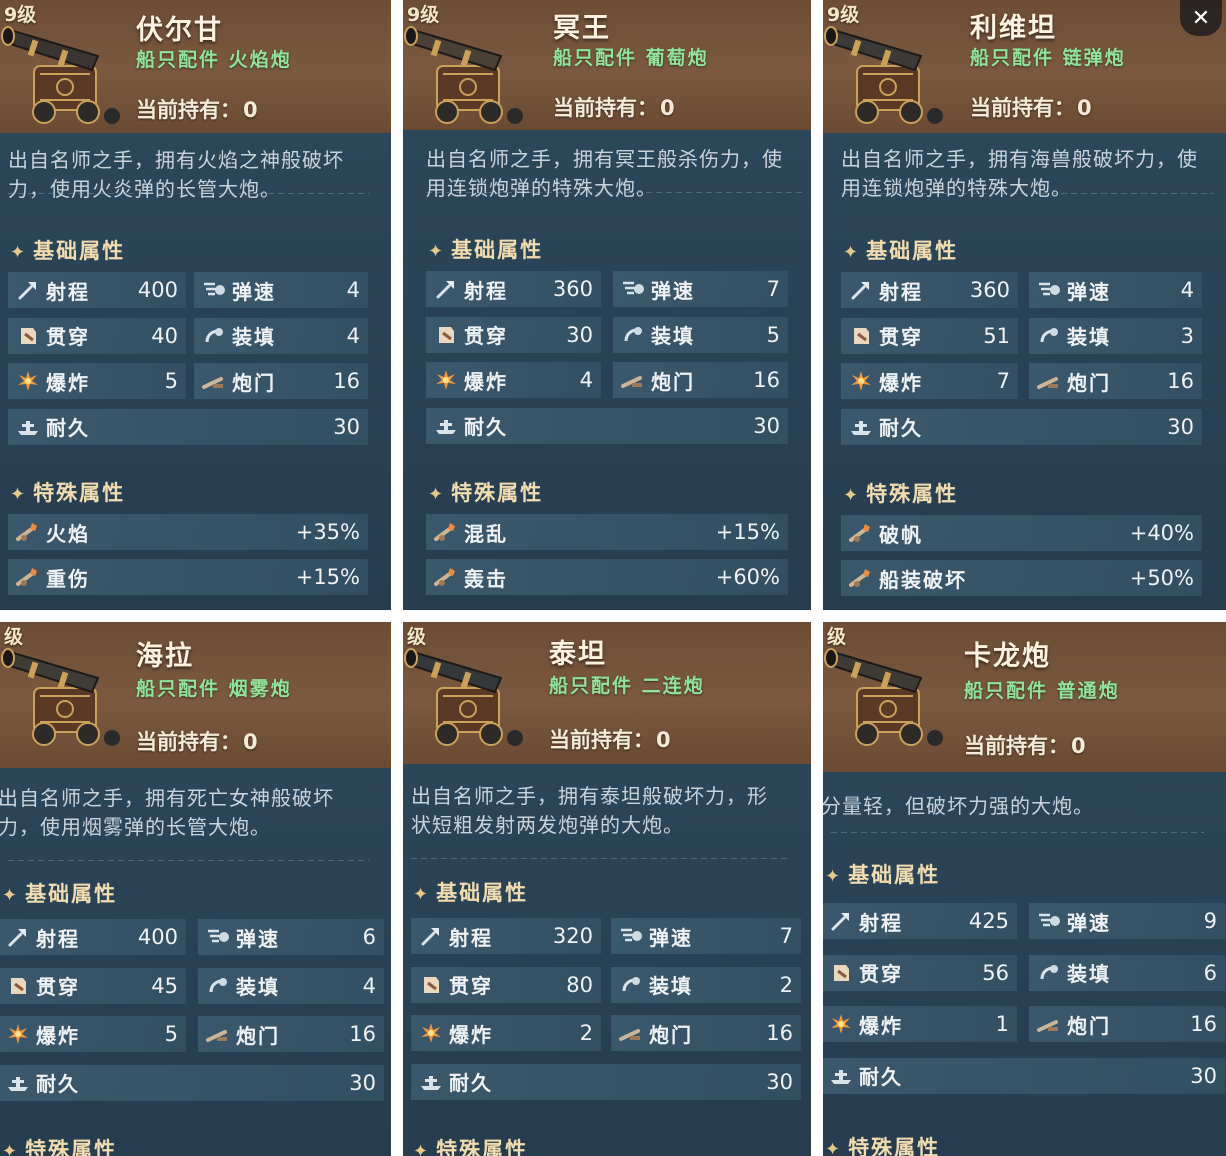  Describe the element at coordinates (97, 335) in the screenshot. I see `stat-row-pierce: 贯穿 40` at that location.